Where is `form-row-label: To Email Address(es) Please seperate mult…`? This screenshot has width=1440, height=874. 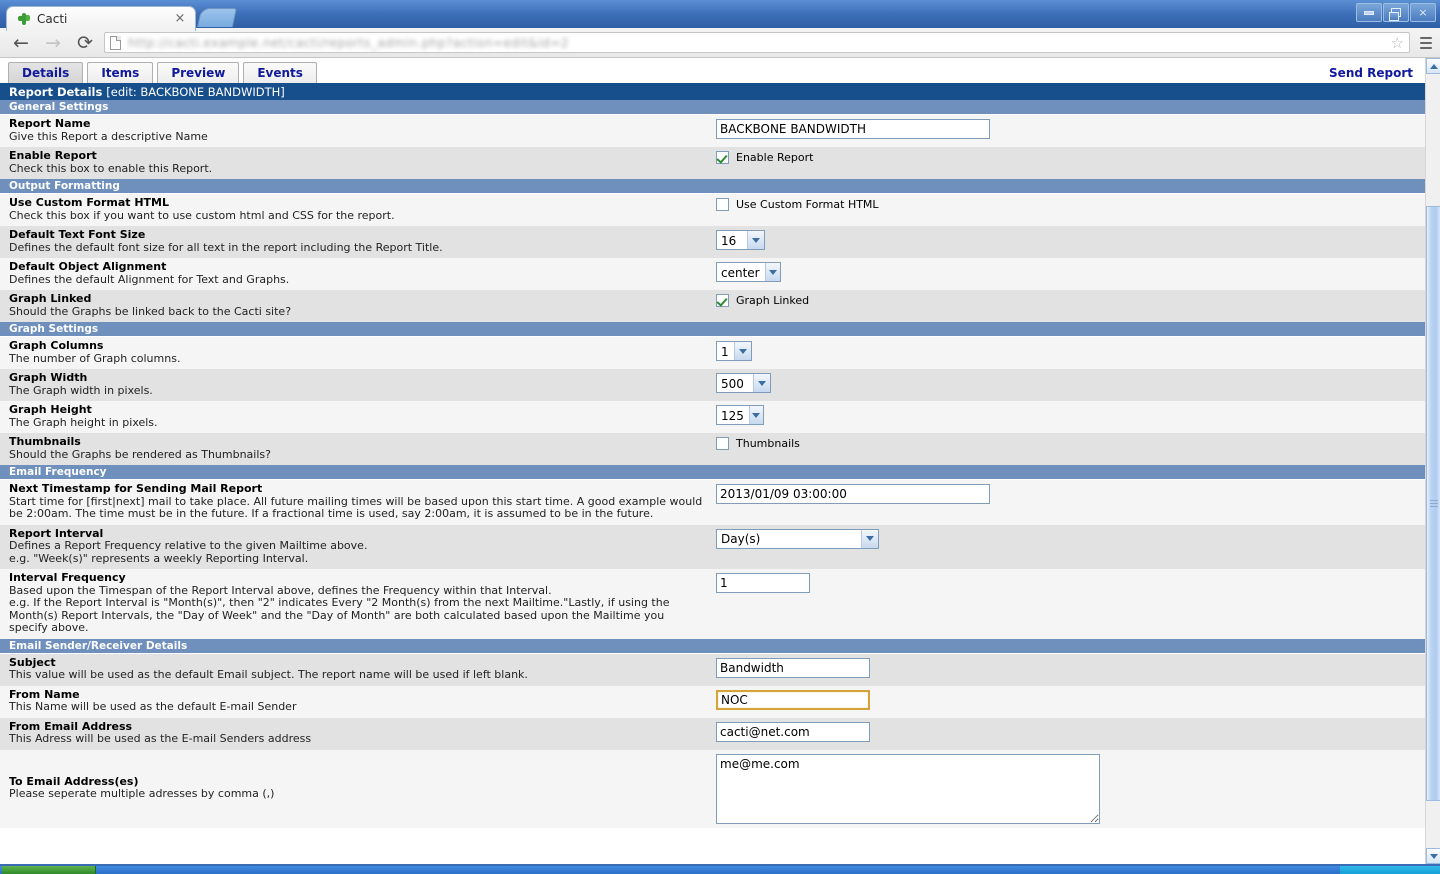 form-row-label: To Email Address(es) Please seperate mult… is located at coordinates (358, 789).